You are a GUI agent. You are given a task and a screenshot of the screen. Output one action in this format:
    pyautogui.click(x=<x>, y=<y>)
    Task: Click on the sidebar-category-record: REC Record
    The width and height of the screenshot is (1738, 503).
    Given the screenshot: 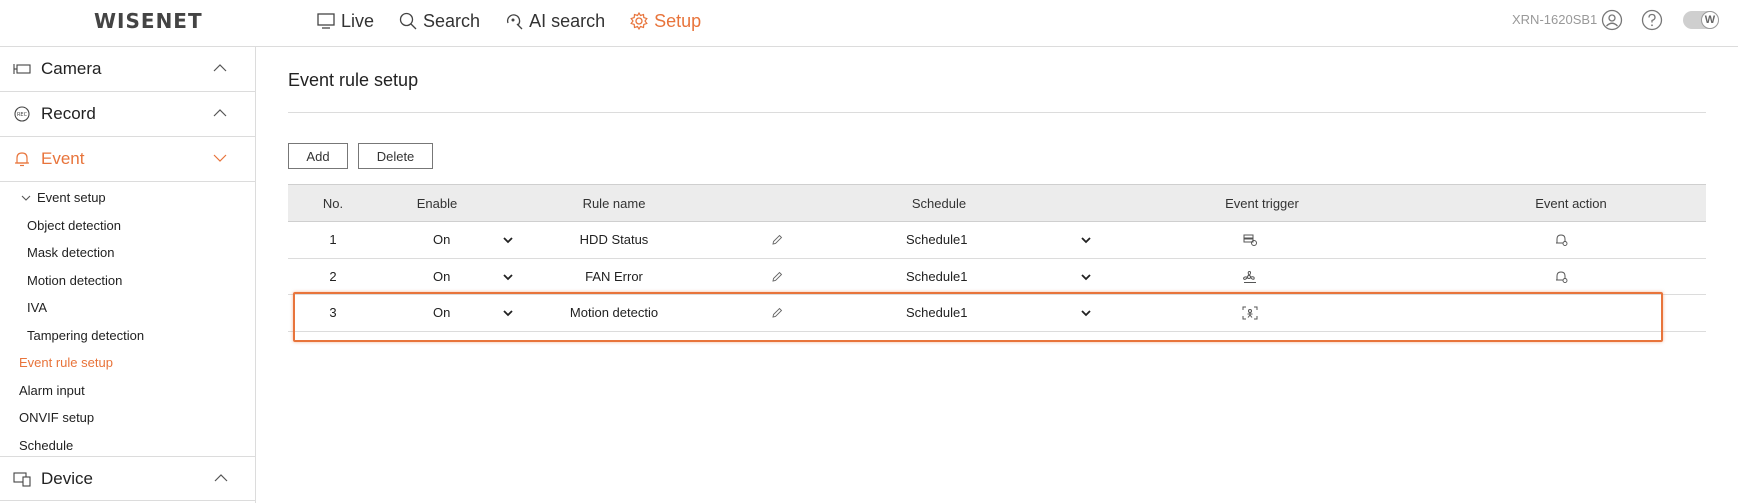 What is the action you would take?
    pyautogui.click(x=127, y=114)
    